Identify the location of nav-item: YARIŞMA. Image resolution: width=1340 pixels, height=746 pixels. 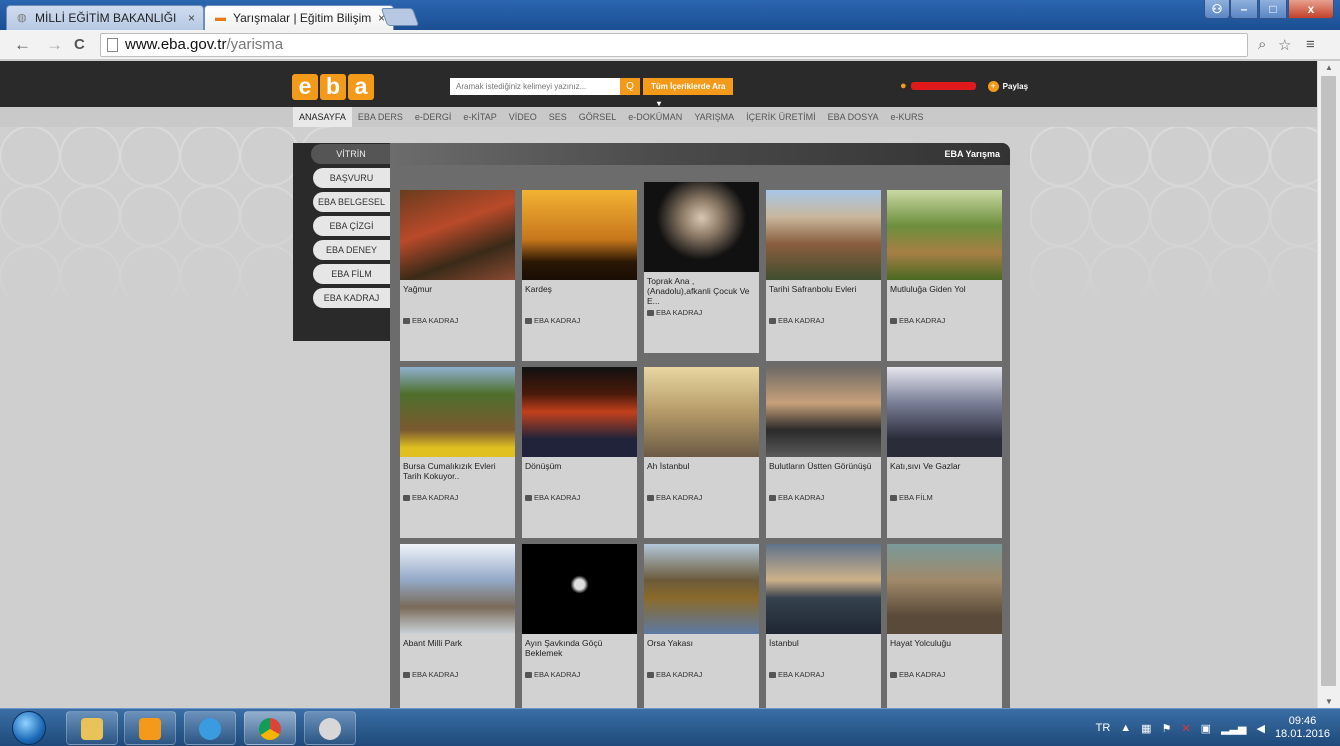
(714, 117).